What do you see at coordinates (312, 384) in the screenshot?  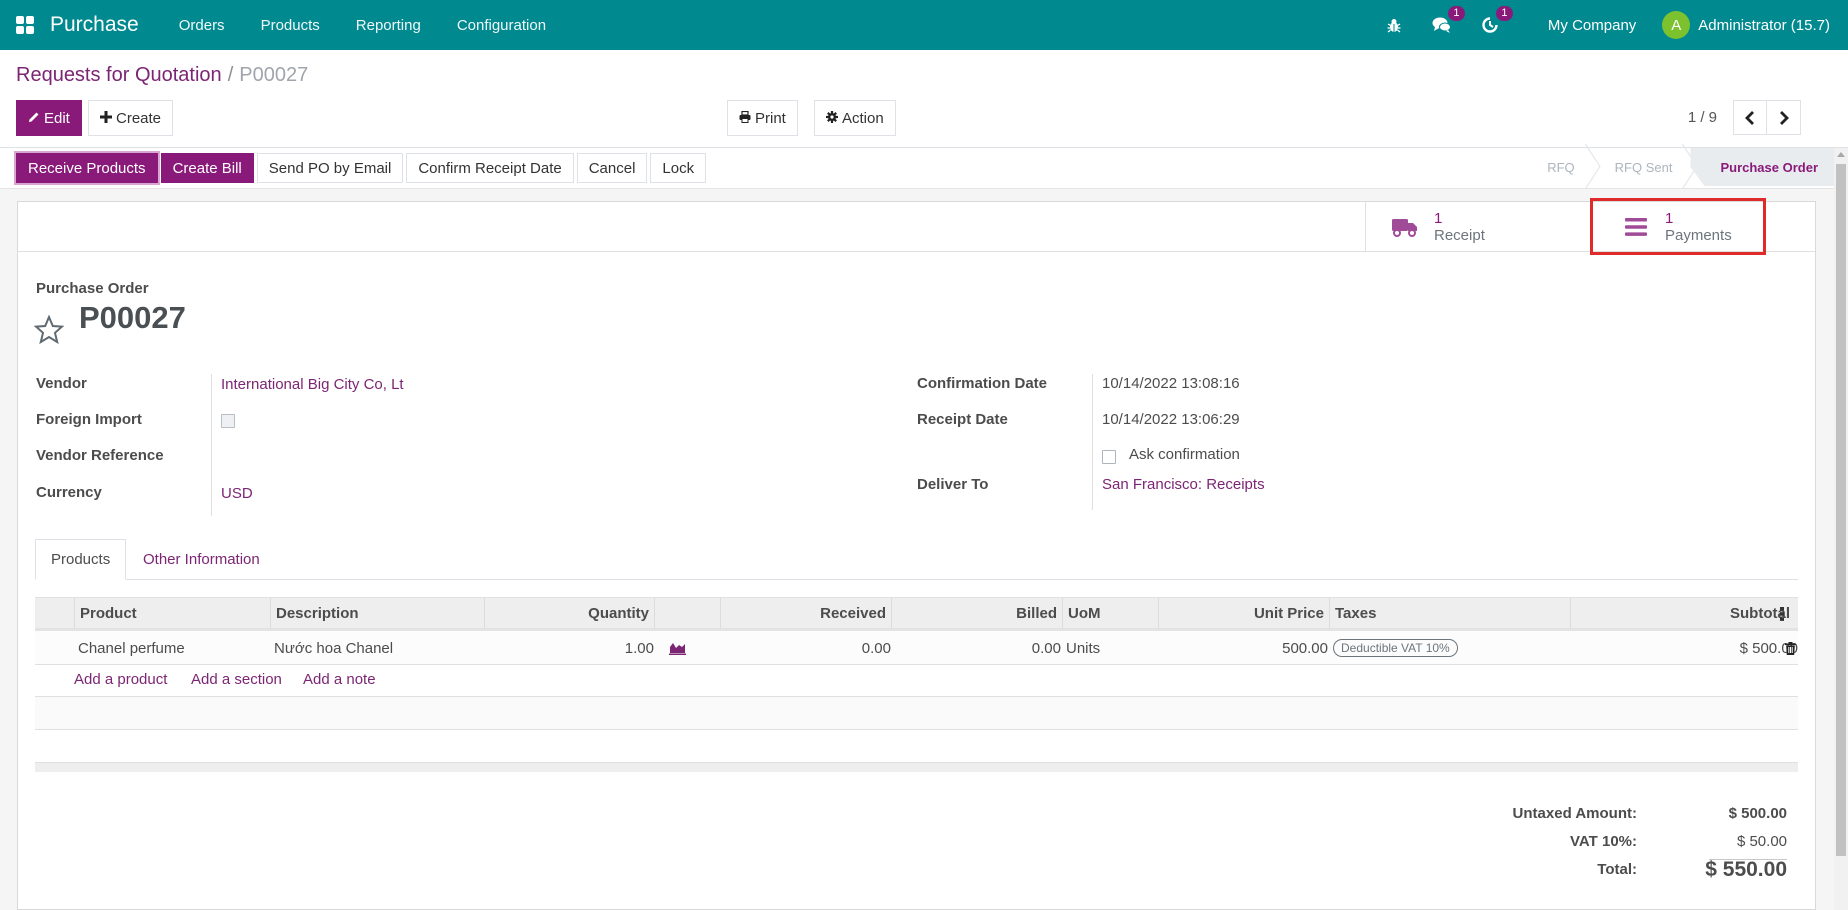 I see `vendor-value: International Big City Co, Lt` at bounding box center [312, 384].